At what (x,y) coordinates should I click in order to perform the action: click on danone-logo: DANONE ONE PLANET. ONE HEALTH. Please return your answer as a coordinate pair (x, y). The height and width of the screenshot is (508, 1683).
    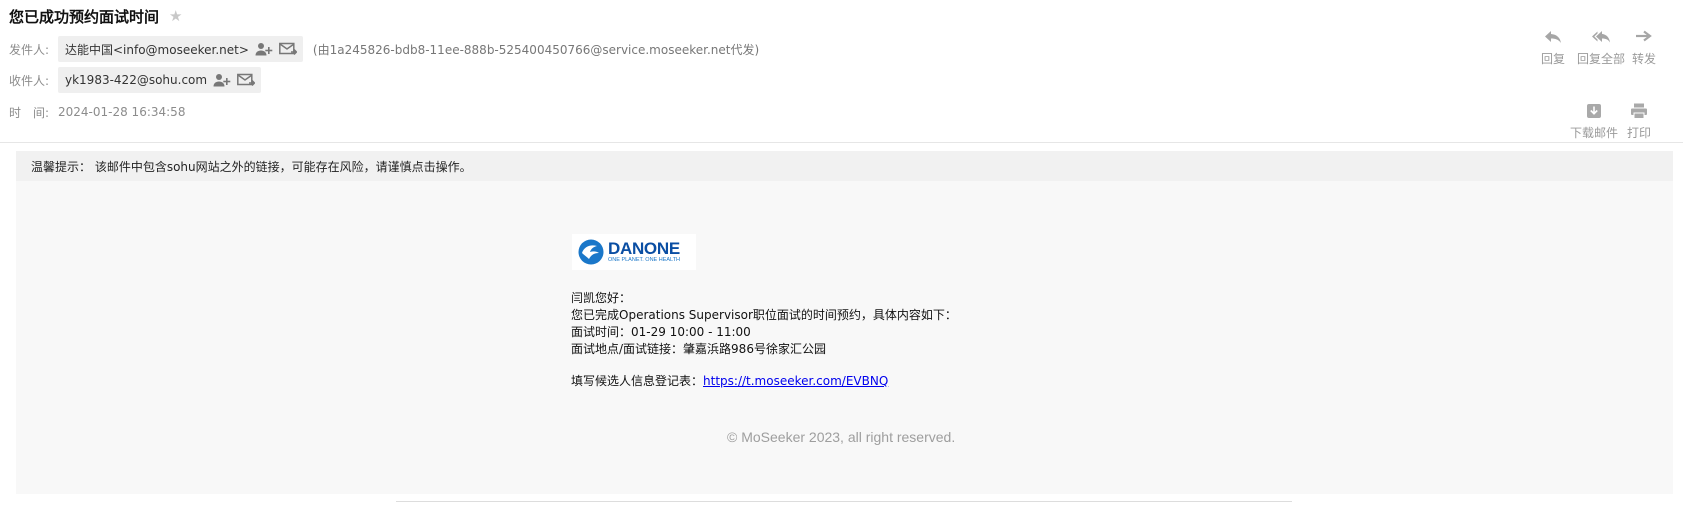
    Looking at the image, I should click on (634, 252).